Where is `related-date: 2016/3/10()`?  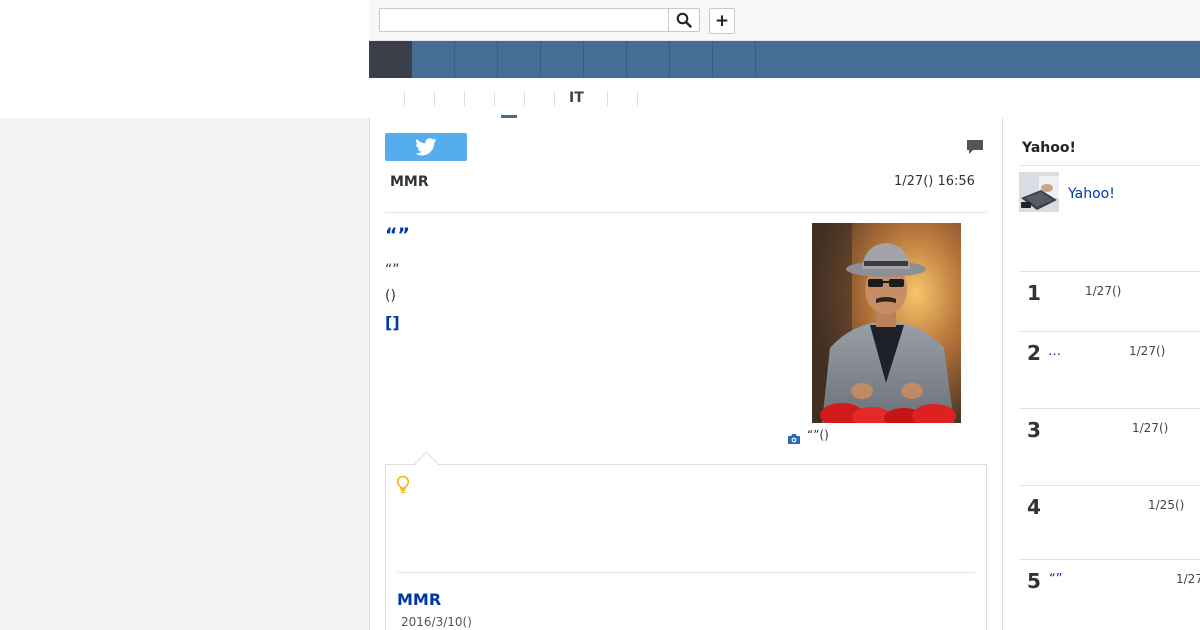
related-date: 2016/3/10() is located at coordinates (436, 622).